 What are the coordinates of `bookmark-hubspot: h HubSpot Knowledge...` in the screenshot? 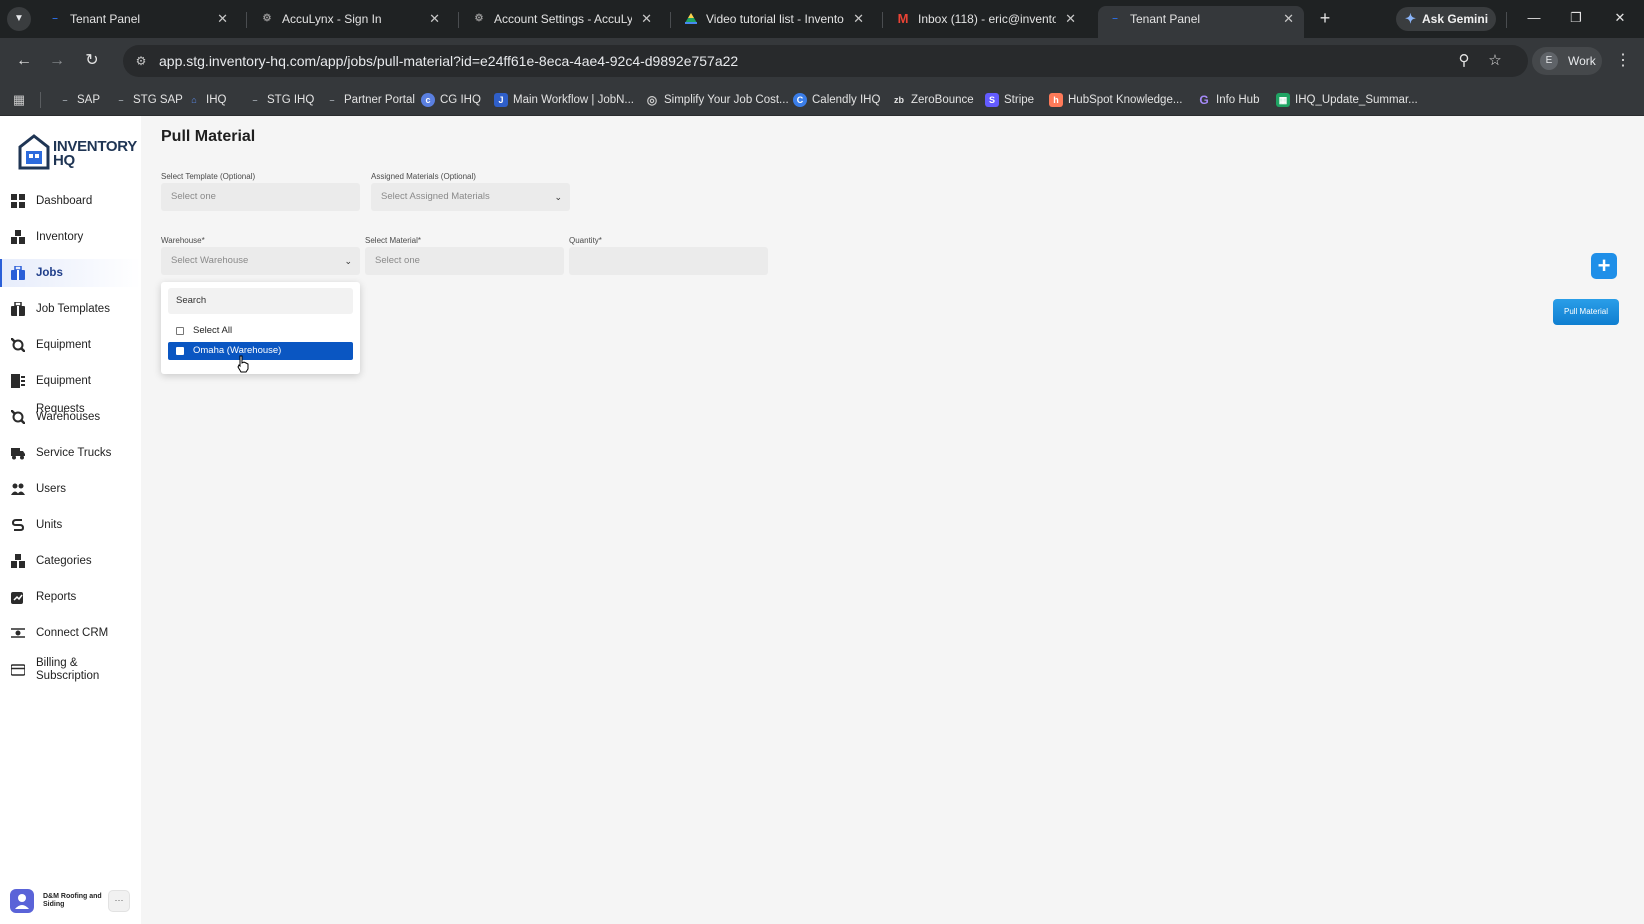 It's located at (1115, 100).